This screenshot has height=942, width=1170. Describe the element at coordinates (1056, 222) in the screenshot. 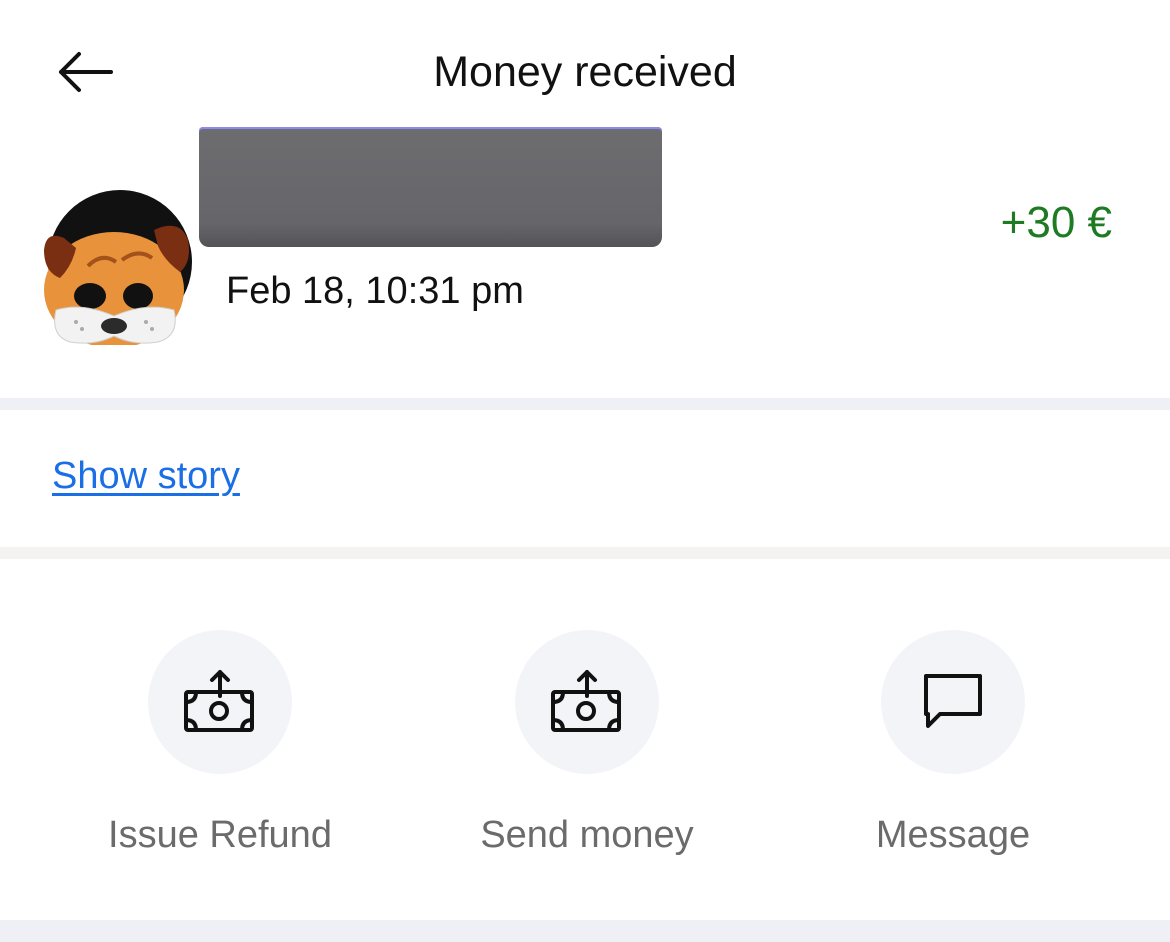

I see `transaction-amount: +30 €` at that location.